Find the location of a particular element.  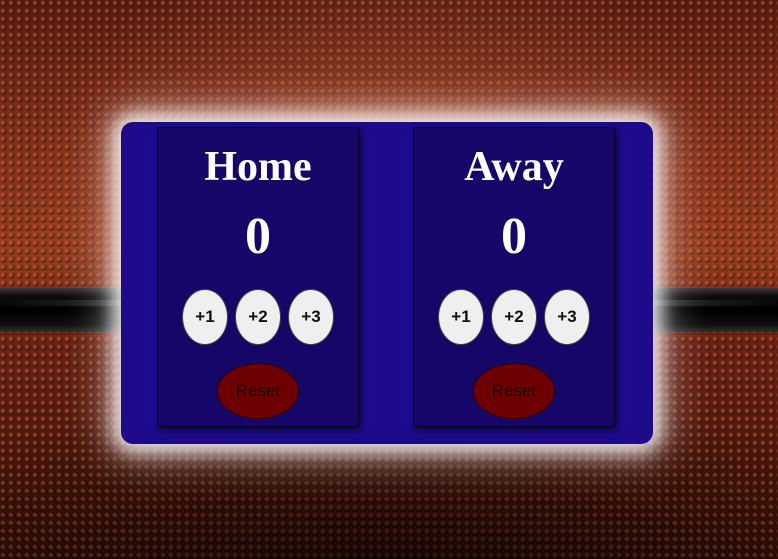

away-point-buttons: +1 +2 +3 is located at coordinates (514, 317).